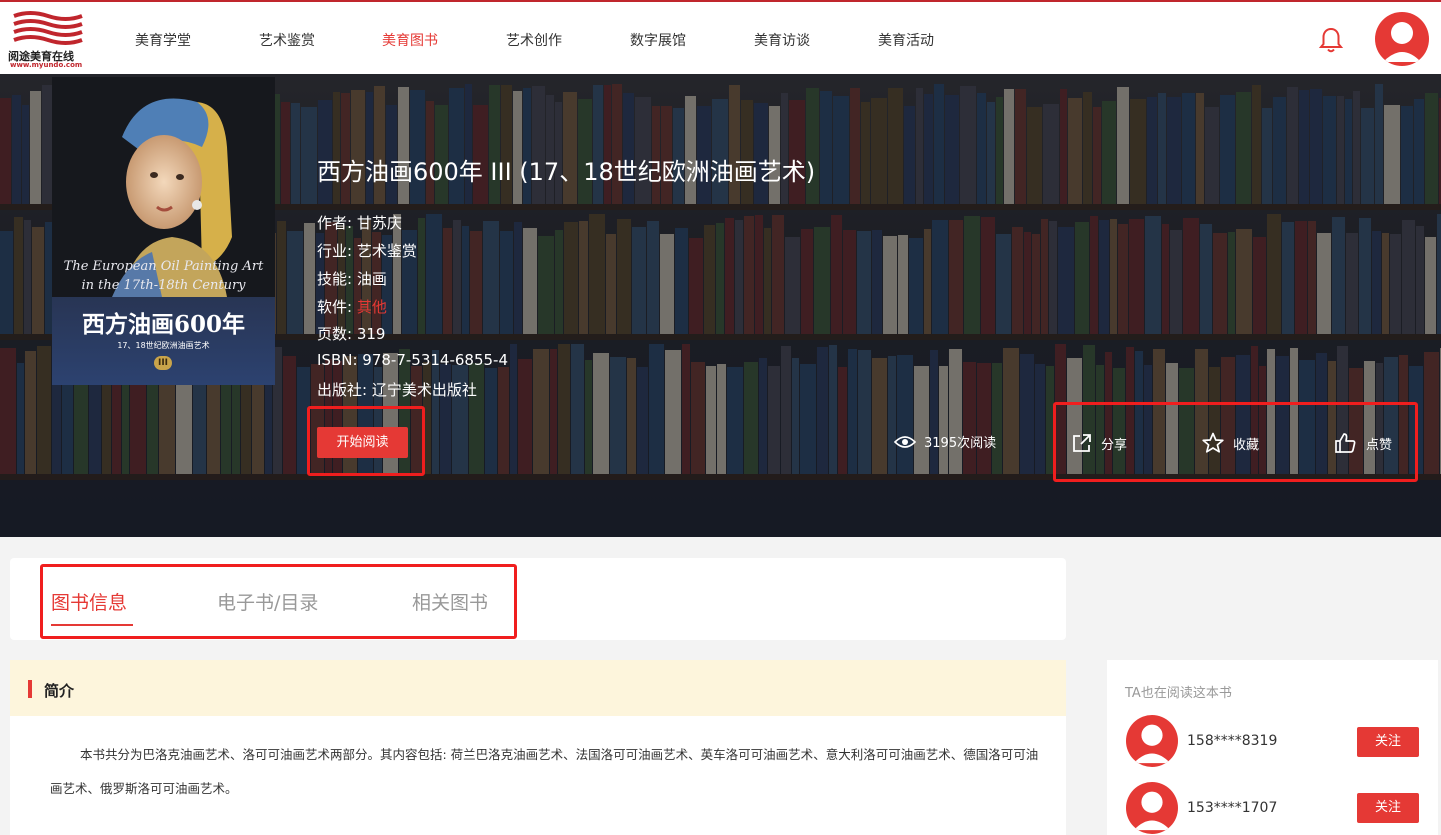  What do you see at coordinates (538, 688) in the screenshot?
I see `intro-header` at bounding box center [538, 688].